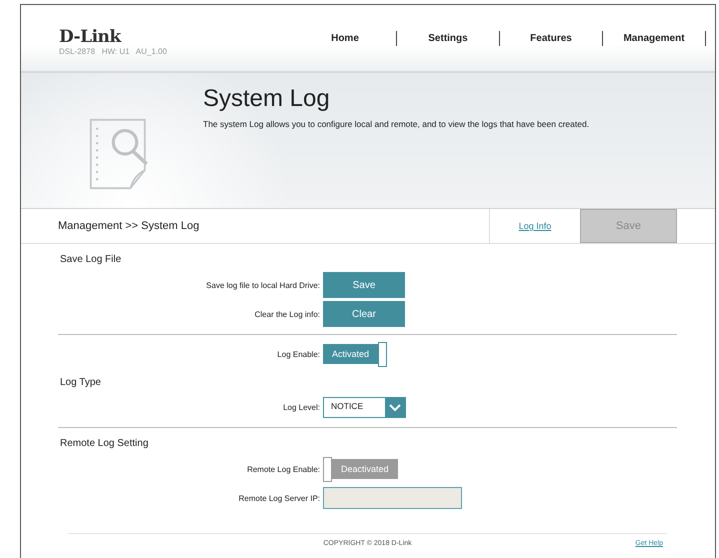 The height and width of the screenshot is (558, 719). What do you see at coordinates (396, 124) in the screenshot?
I see `page-description: The system Log allows you to configure local and remote, and to view the logs that have been created.` at bounding box center [396, 124].